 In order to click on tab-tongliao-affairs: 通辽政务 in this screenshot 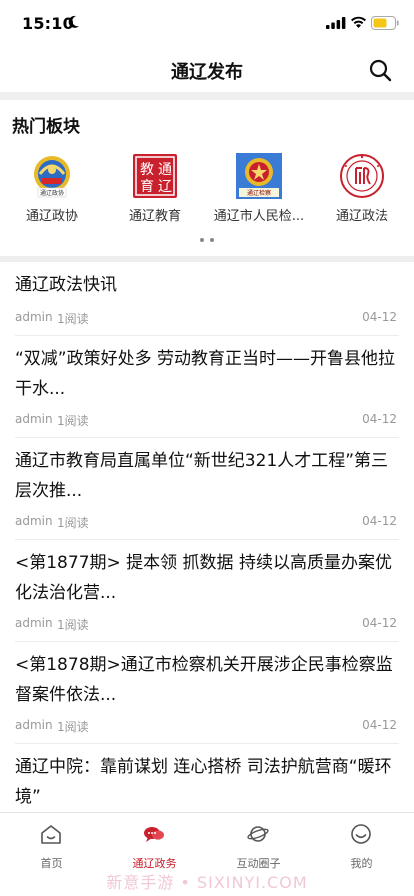, I will do `click(154, 846)`.